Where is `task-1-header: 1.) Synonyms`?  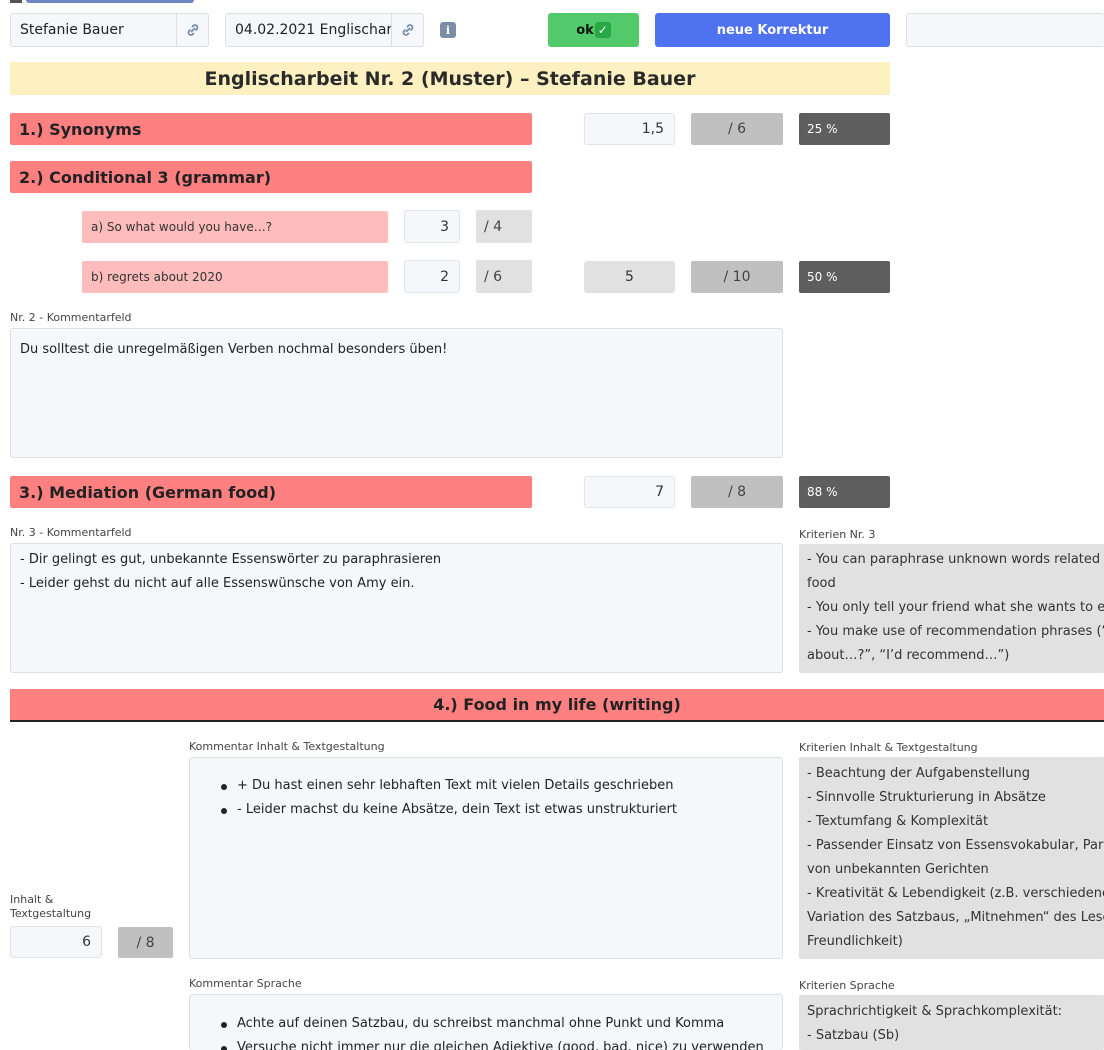
task-1-header: 1.) Synonyms is located at coordinates (271, 129).